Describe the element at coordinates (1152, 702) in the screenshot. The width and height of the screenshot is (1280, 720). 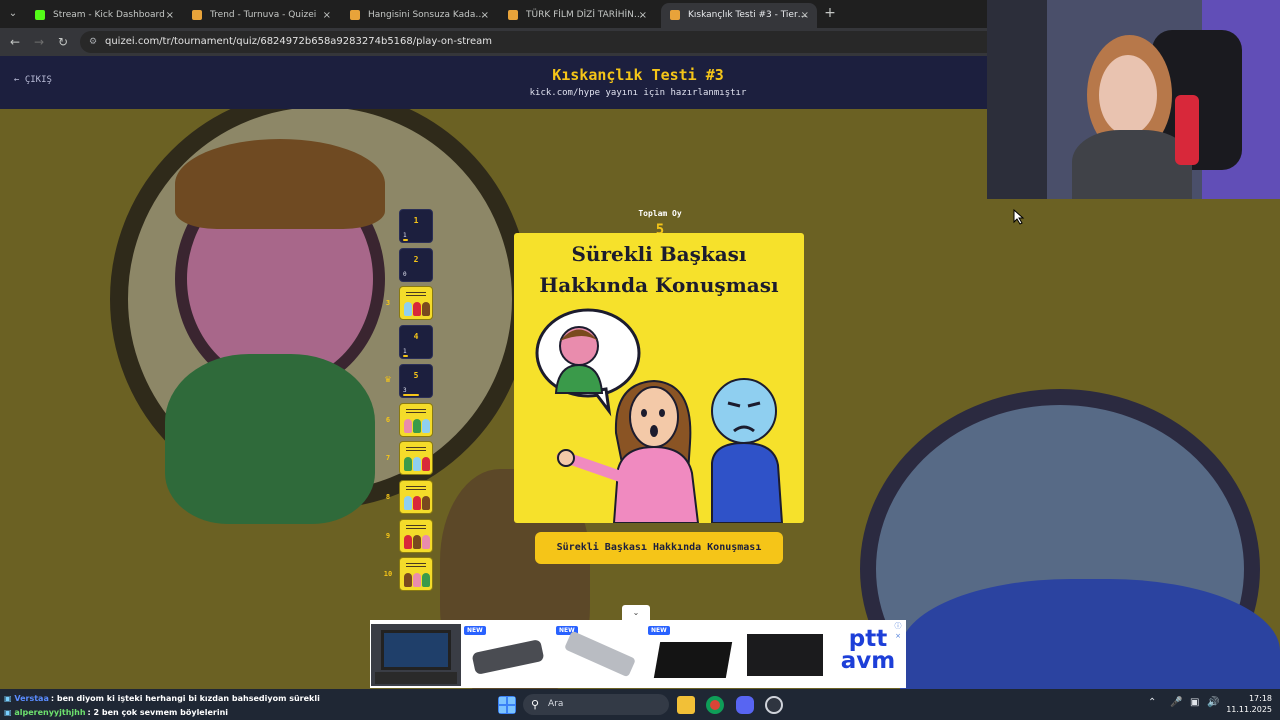
I see `chevron-up-icon: ⌃` at that location.